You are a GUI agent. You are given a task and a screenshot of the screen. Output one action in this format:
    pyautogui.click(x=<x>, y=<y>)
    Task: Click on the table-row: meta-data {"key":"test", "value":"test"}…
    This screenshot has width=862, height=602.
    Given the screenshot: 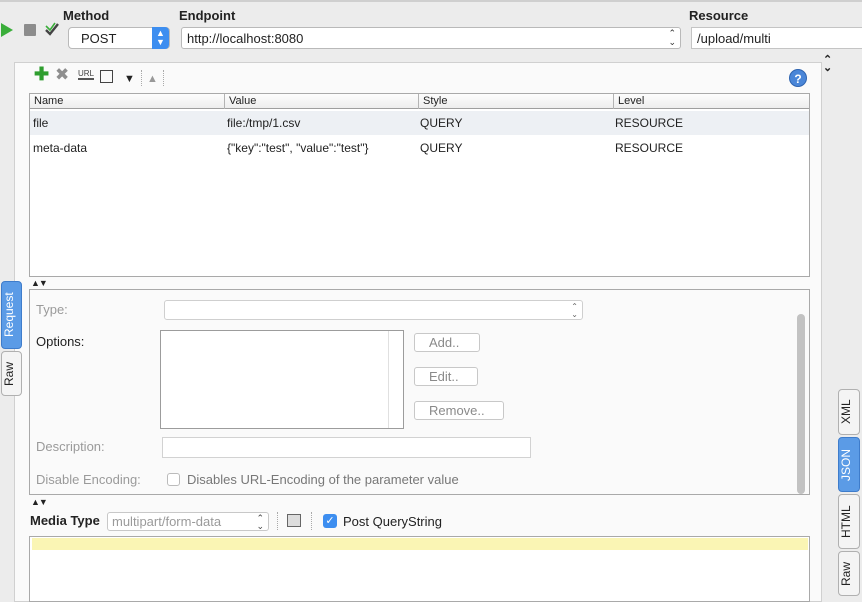 What is the action you would take?
    pyautogui.click(x=419, y=148)
    